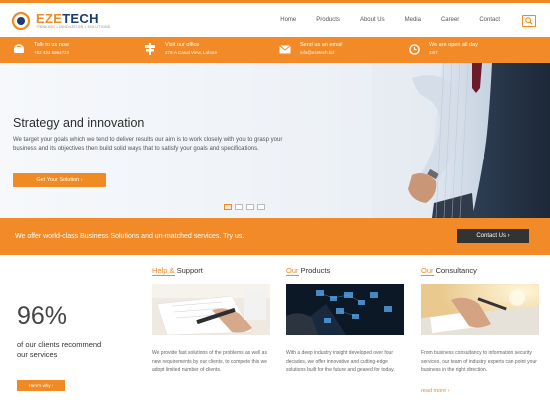  Describe the element at coordinates (489, 20) in the screenshot. I see `nav-contact: Contact` at that location.